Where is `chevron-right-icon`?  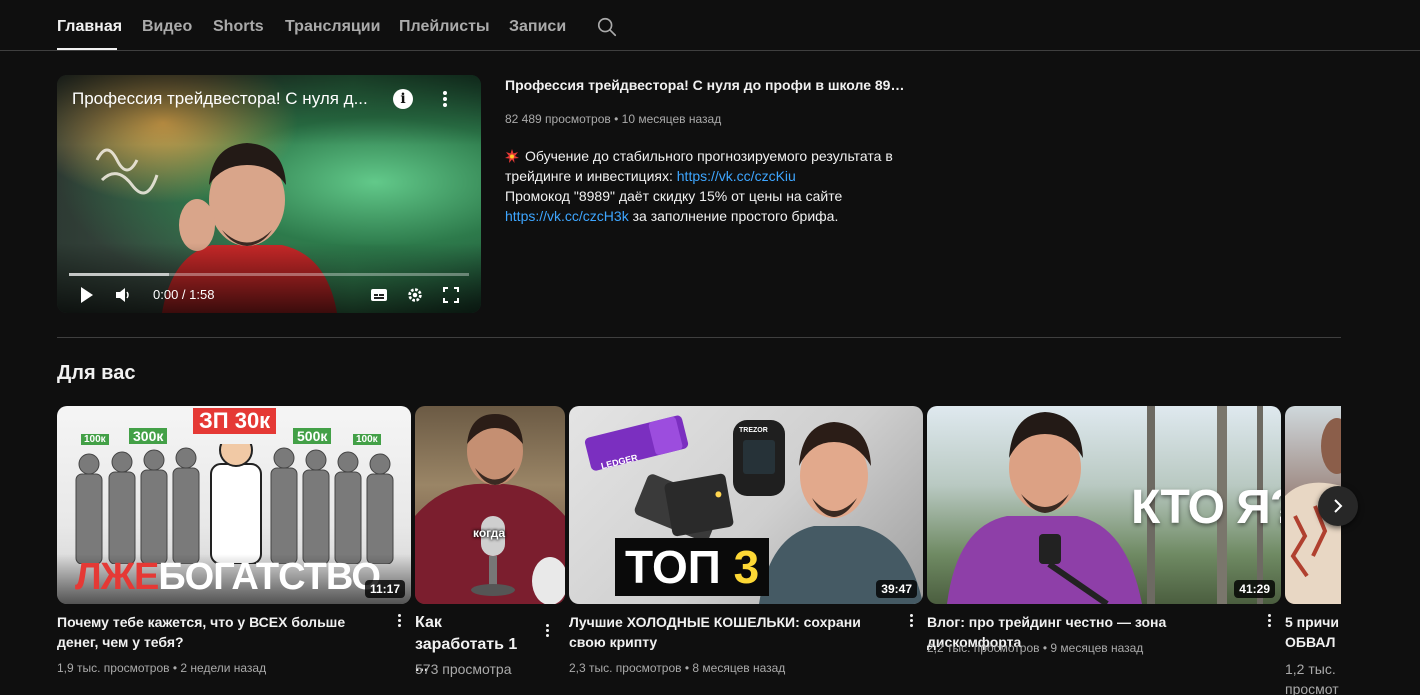
chevron-right-icon is located at coordinates (1338, 506).